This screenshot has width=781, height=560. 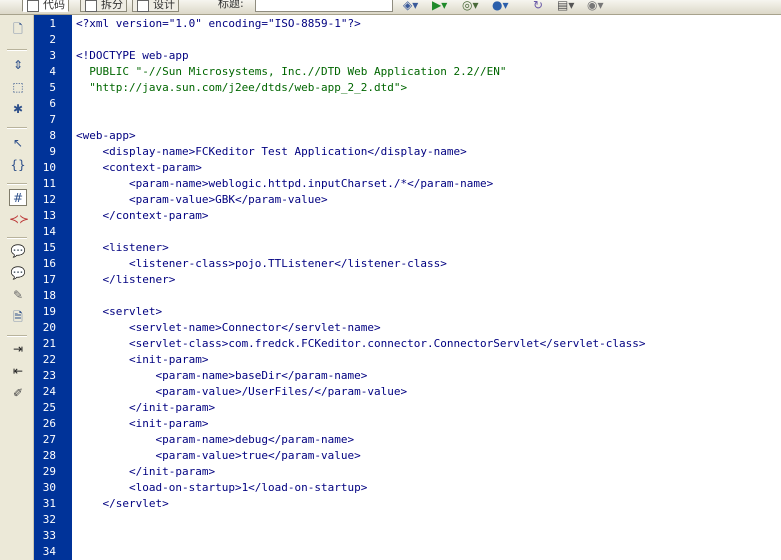 What do you see at coordinates (18, 349) in the screenshot?
I see `indent-icon: ⇥` at bounding box center [18, 349].